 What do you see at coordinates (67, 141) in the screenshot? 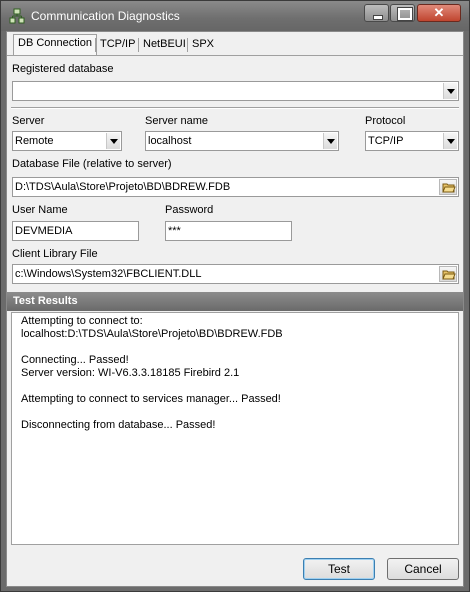
I see `server-select: Remote` at bounding box center [67, 141].